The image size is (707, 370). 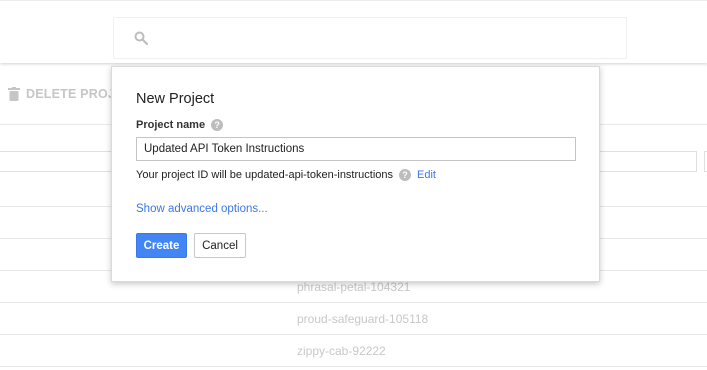 What do you see at coordinates (175, 99) in the screenshot?
I see `dialog-title: New Project` at bounding box center [175, 99].